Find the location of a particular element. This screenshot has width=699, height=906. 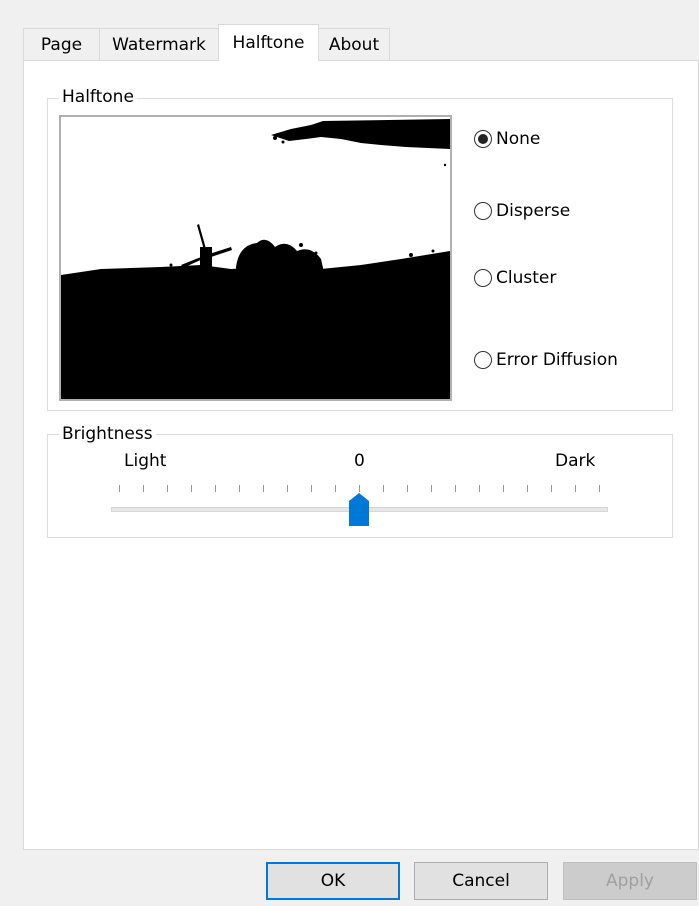

slider-thumb-icon is located at coordinates (359, 509).